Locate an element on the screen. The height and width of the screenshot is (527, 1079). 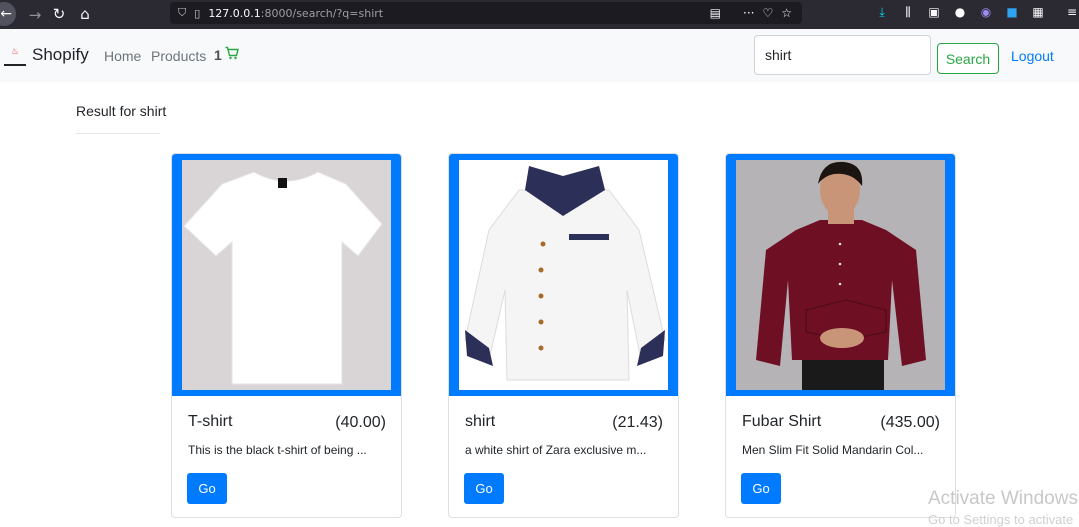
brand-logo-icon: ♨ is located at coordinates (15, 55).